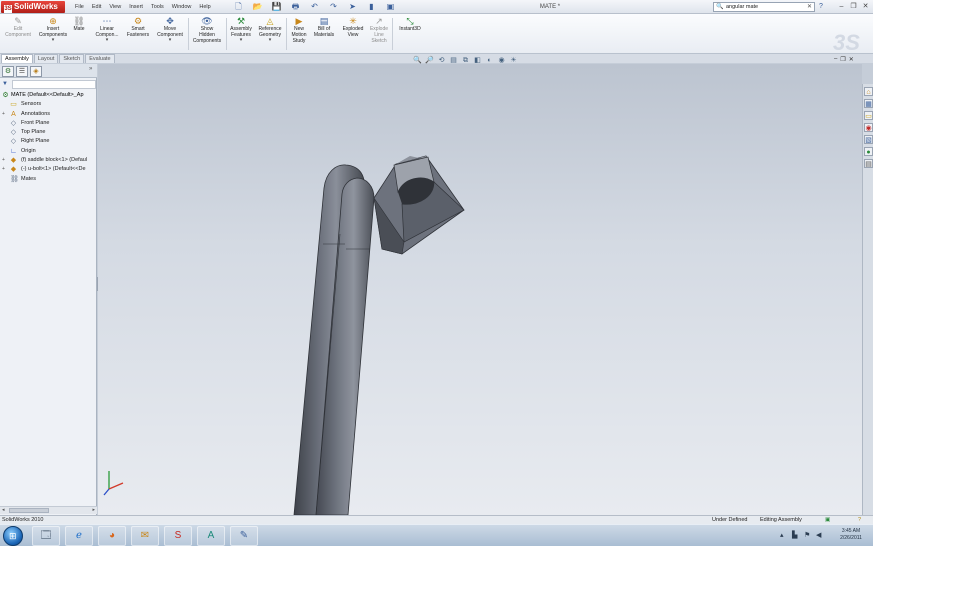 Image resolution: width=960 pixels, height=600 pixels. What do you see at coordinates (79, 7) in the screenshot?
I see `menu-file: File` at bounding box center [79, 7].